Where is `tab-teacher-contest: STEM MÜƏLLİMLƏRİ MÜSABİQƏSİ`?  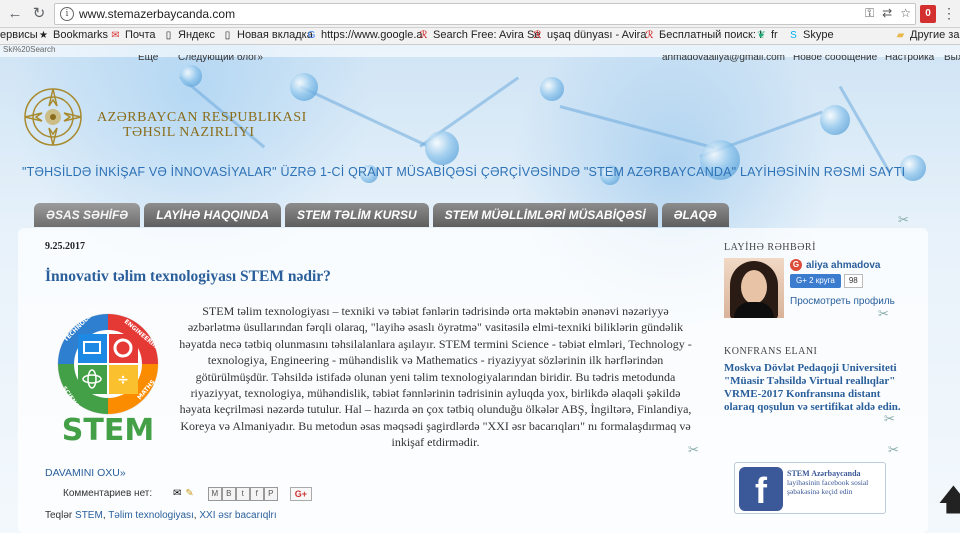
tab-teacher-contest: STEM MÜƏLLİMLƏRİ MÜSABİQƏSİ is located at coordinates (545, 215).